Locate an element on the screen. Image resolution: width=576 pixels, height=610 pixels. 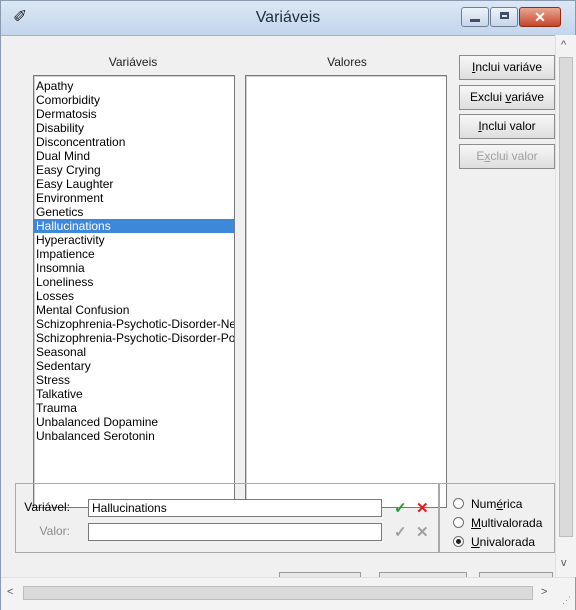
close-button: ✕ is located at coordinates (540, 17).